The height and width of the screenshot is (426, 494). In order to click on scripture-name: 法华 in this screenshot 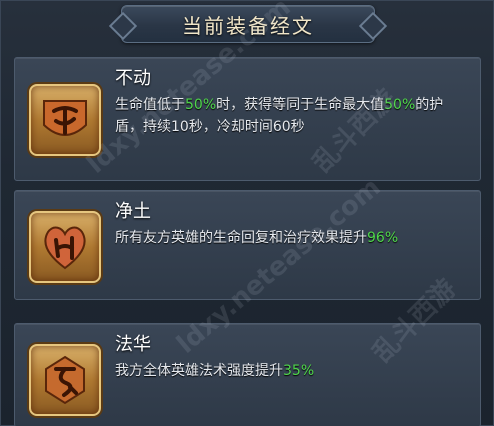, I will do `click(133, 344)`.